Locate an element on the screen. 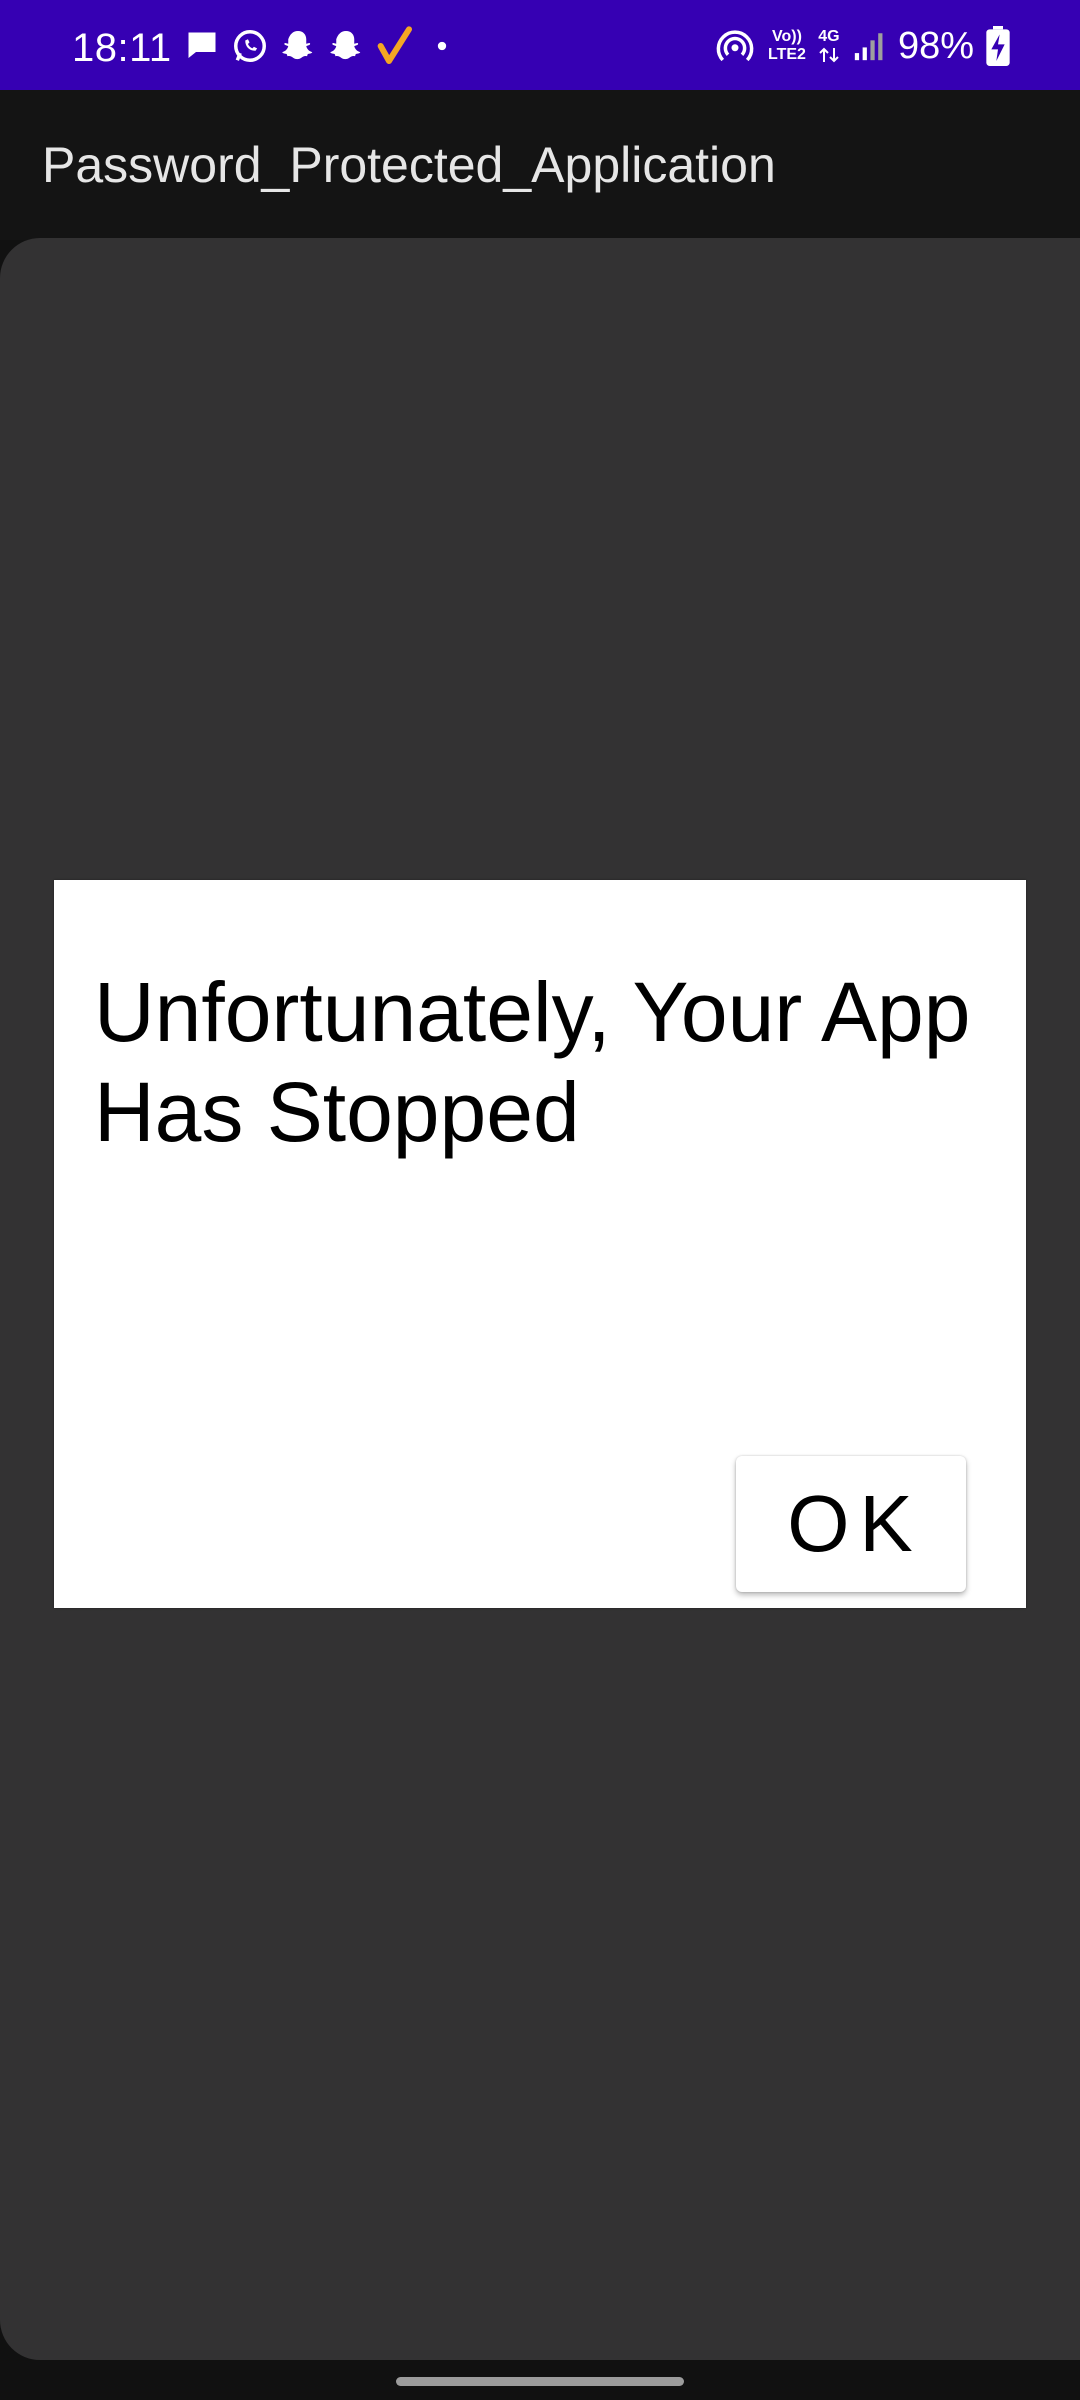 The width and height of the screenshot is (1080, 2400). checkmark-icon is located at coordinates (394, 46).